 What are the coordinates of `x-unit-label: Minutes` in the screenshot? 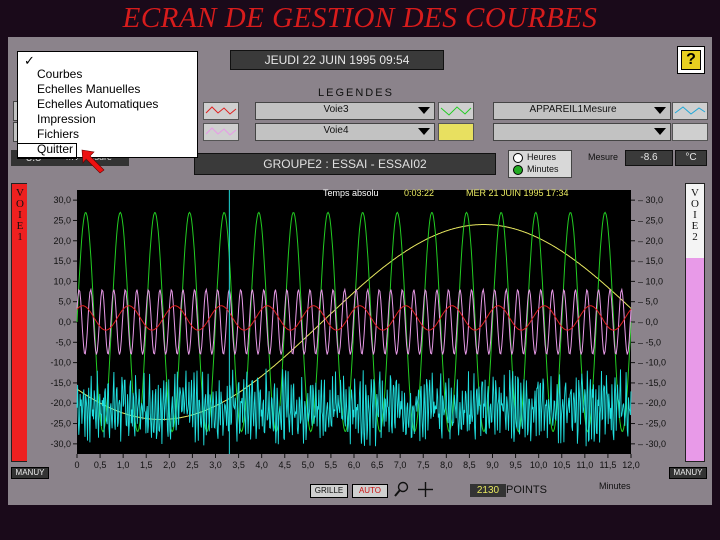 It's located at (615, 486).